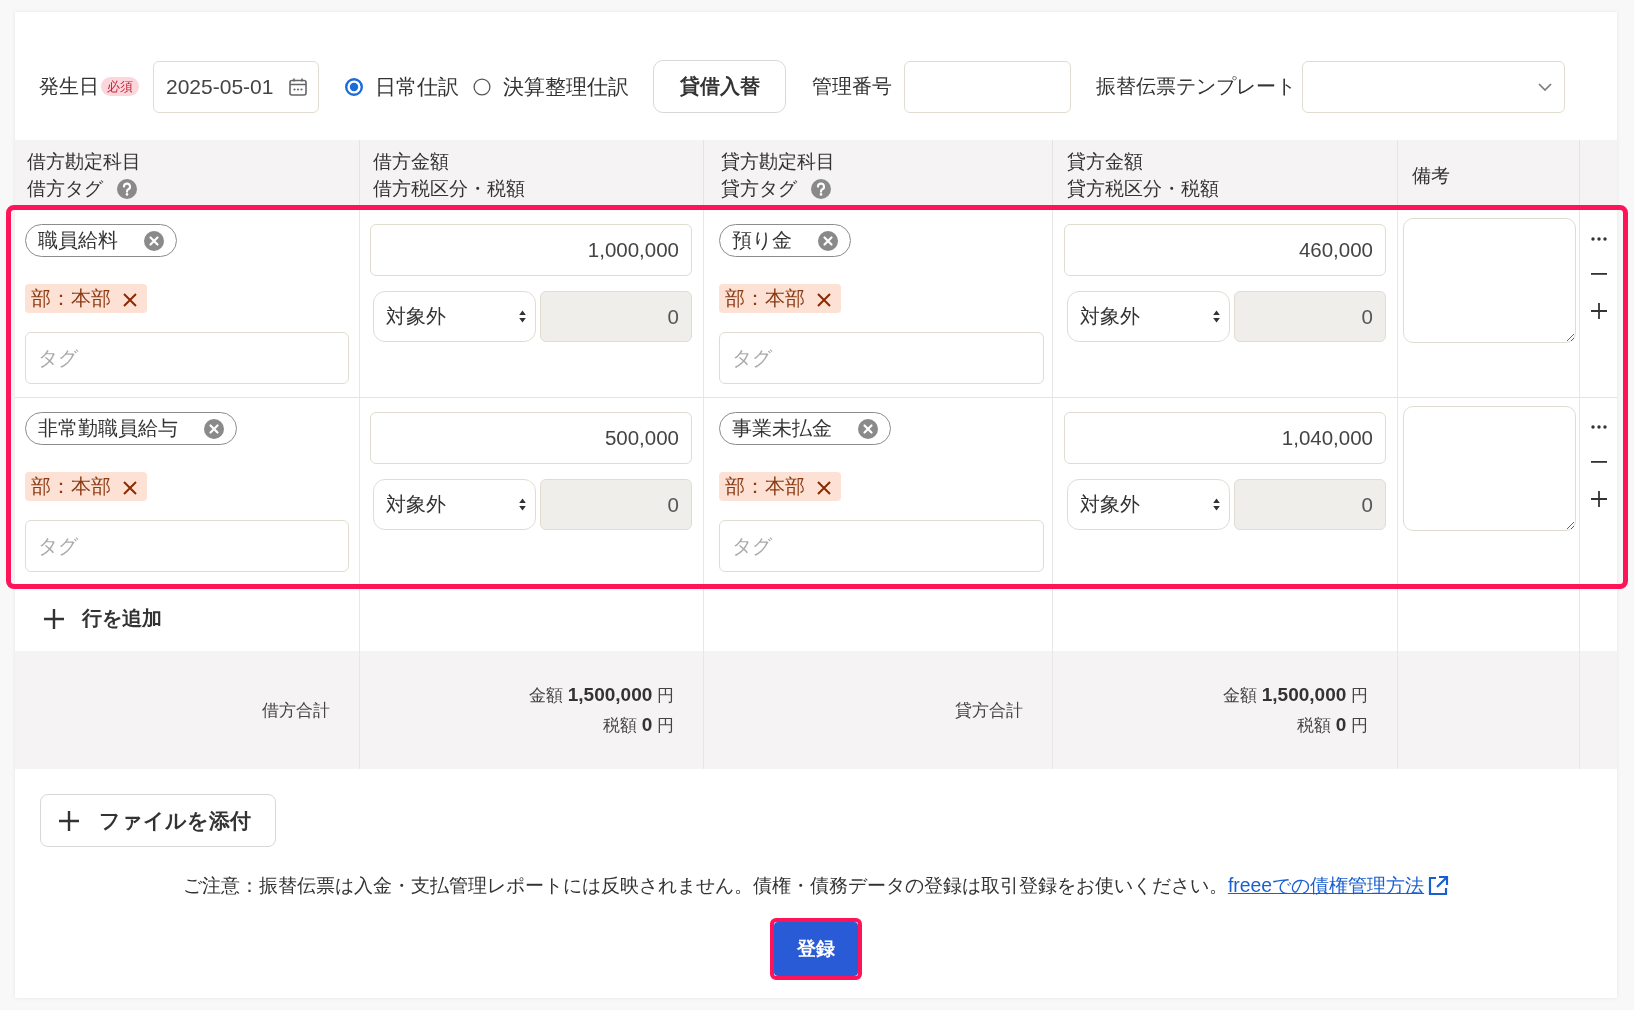  Describe the element at coordinates (531, 438) in the screenshot. I see `amount-input: 500,000` at that location.